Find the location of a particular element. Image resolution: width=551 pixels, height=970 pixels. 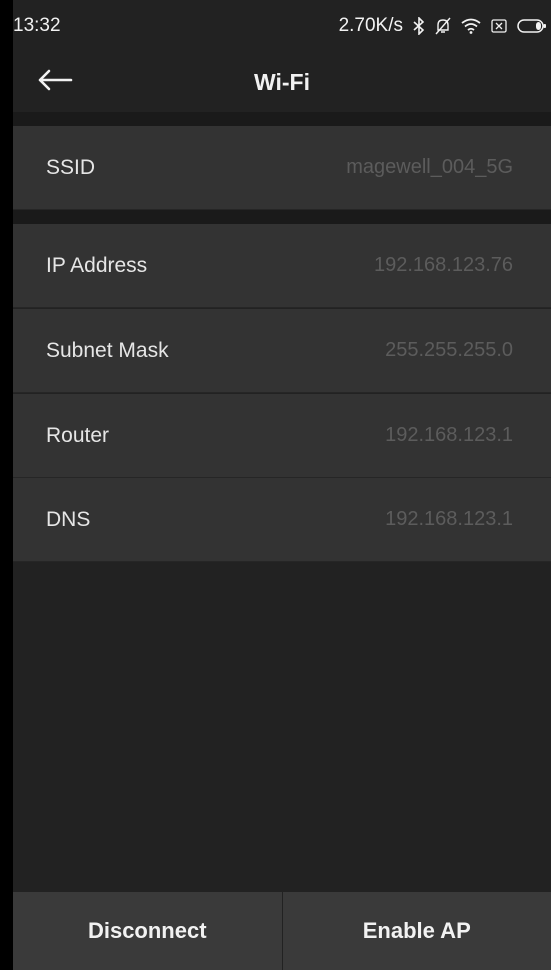

enable-ap-button: Enable AP is located at coordinates (417, 931).